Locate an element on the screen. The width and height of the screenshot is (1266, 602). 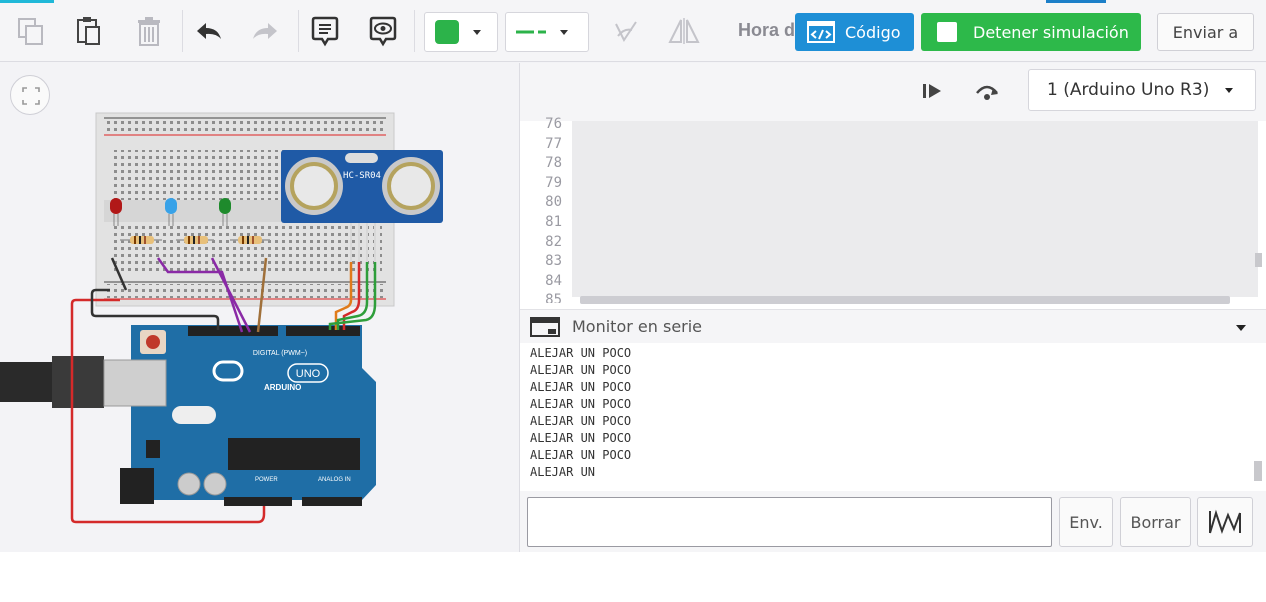
line-number: 83 is located at coordinates (553, 261).